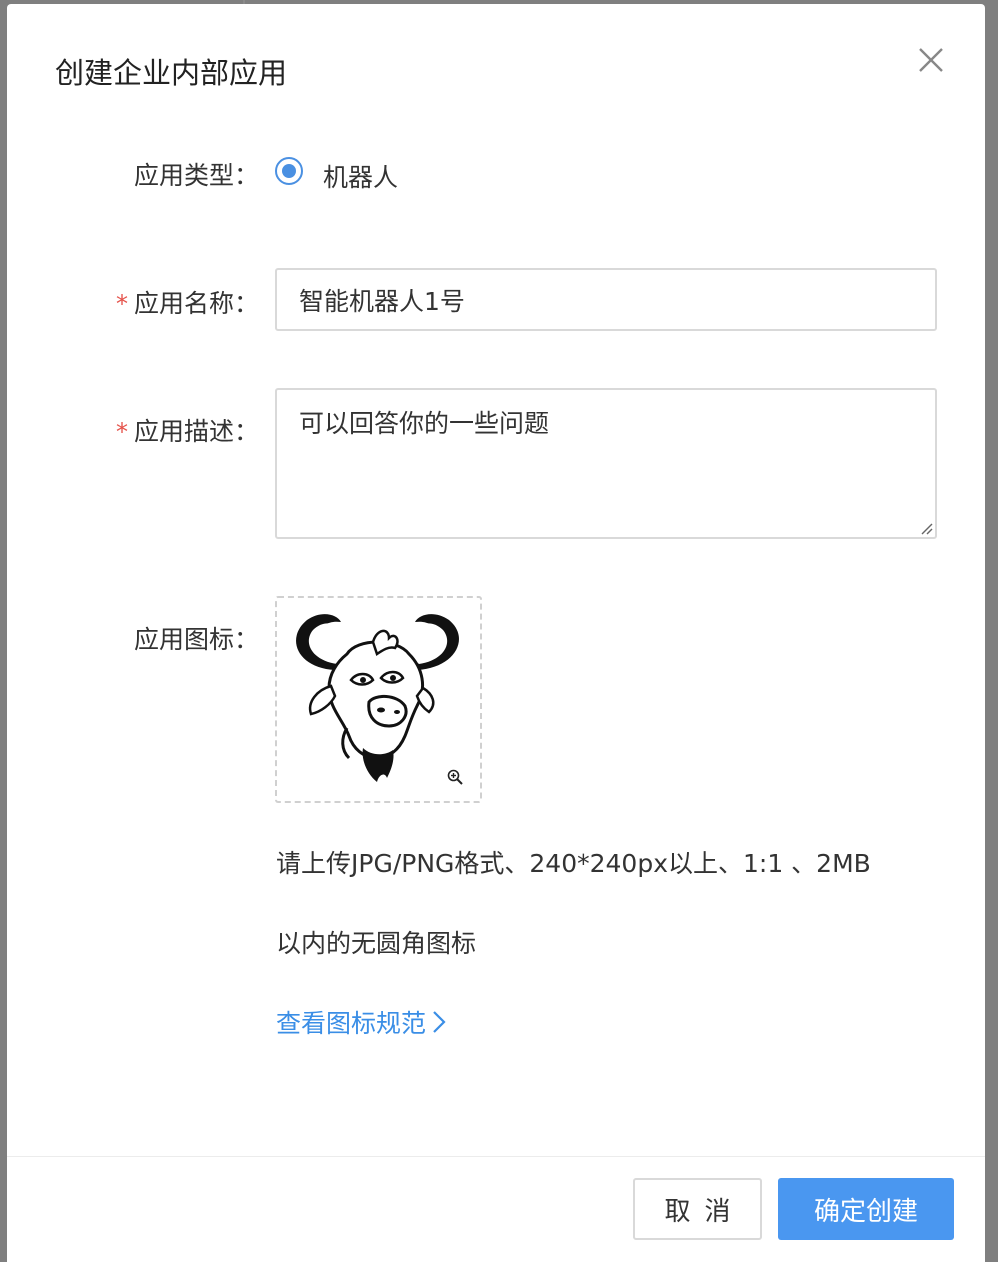 Image resolution: width=998 pixels, height=1262 pixels. I want to click on app-name-label: * 应用名称：, so click(187, 303).